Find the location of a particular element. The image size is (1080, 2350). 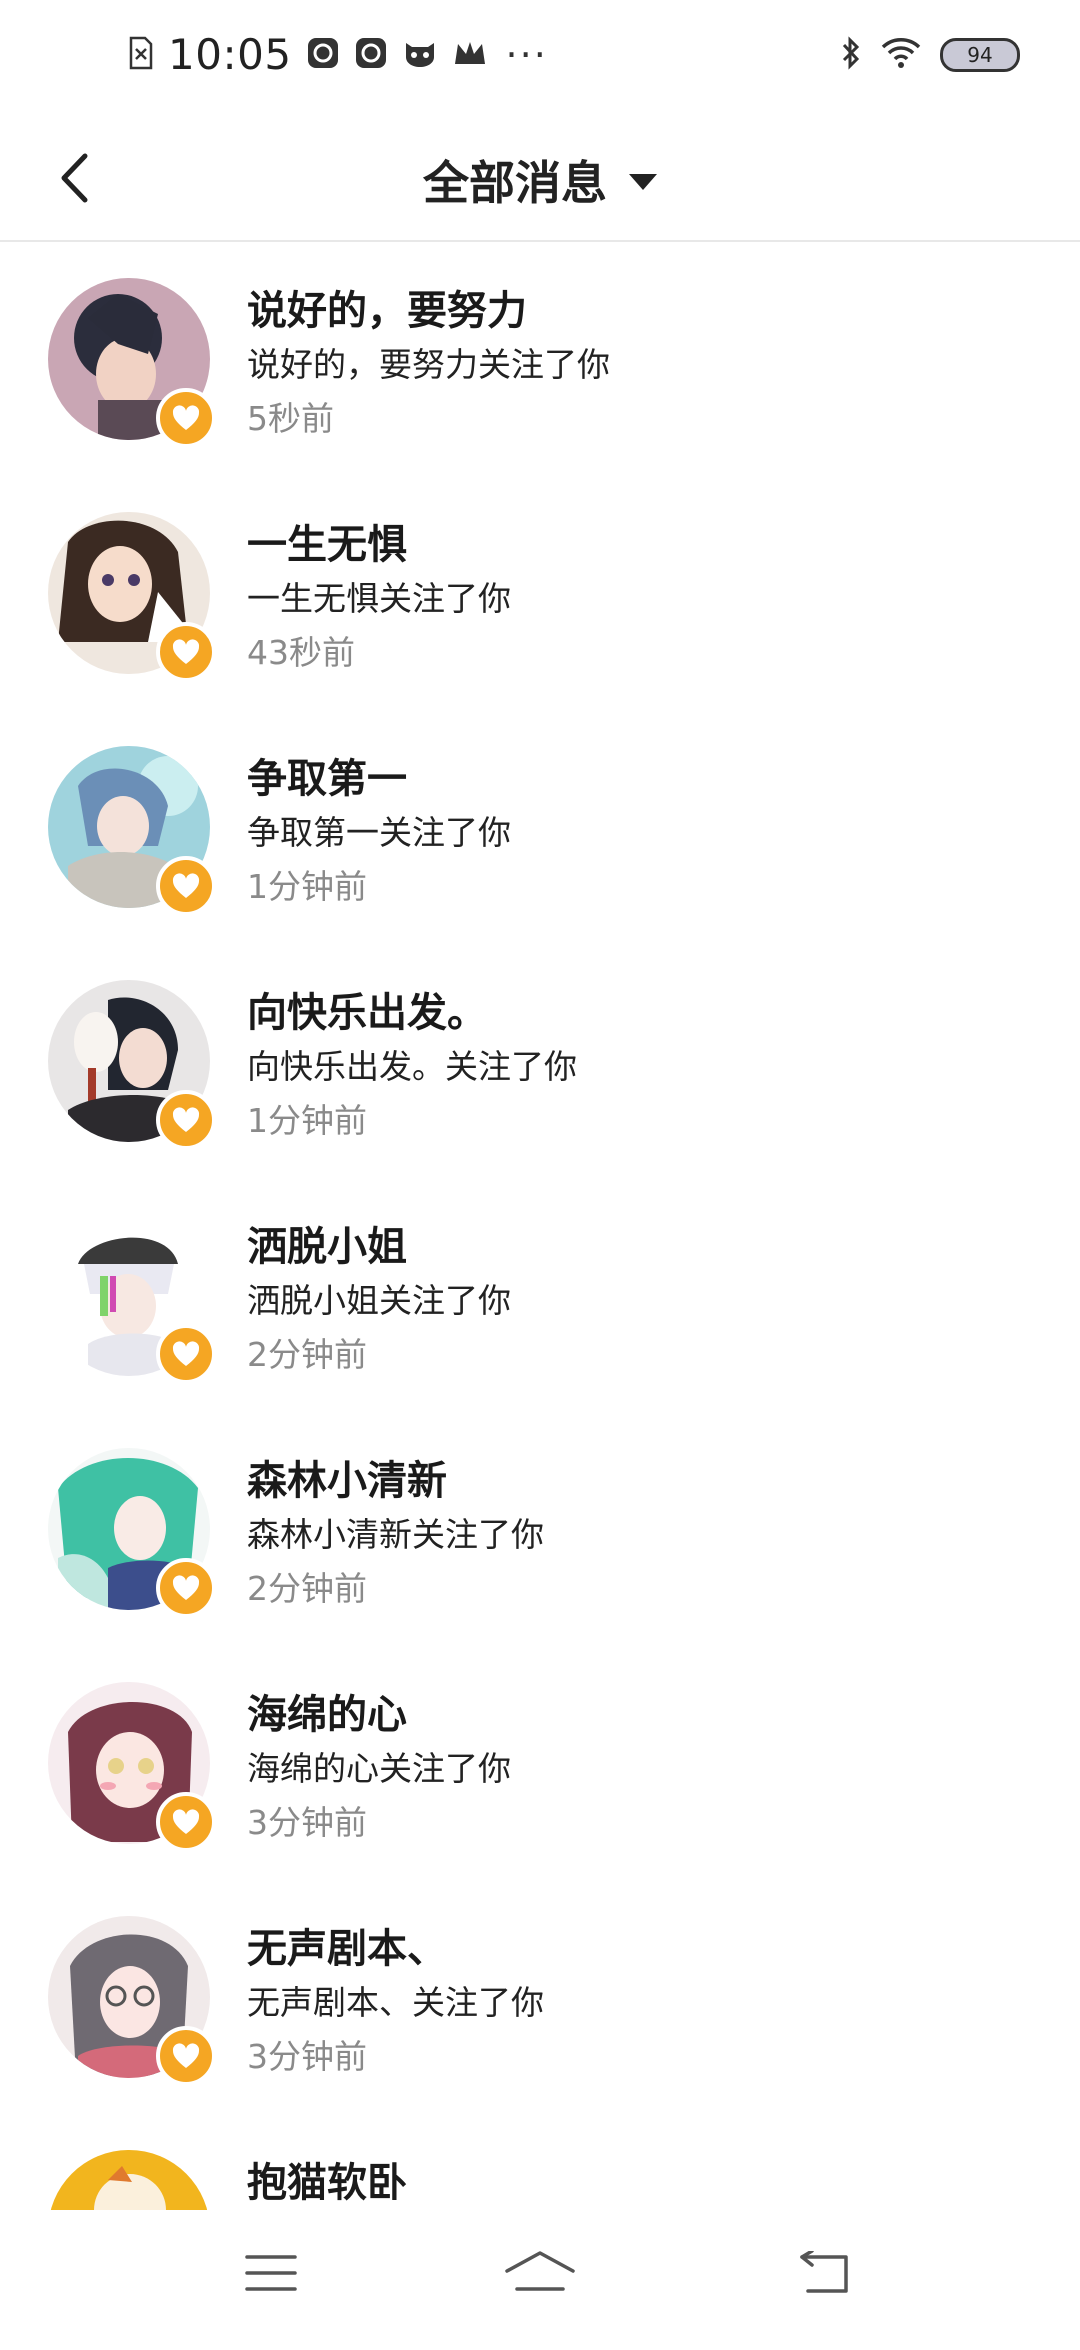

list-item: 无声剧本、 无声剧本、关注了你 3分钟前 is located at coordinates (540, 1999).